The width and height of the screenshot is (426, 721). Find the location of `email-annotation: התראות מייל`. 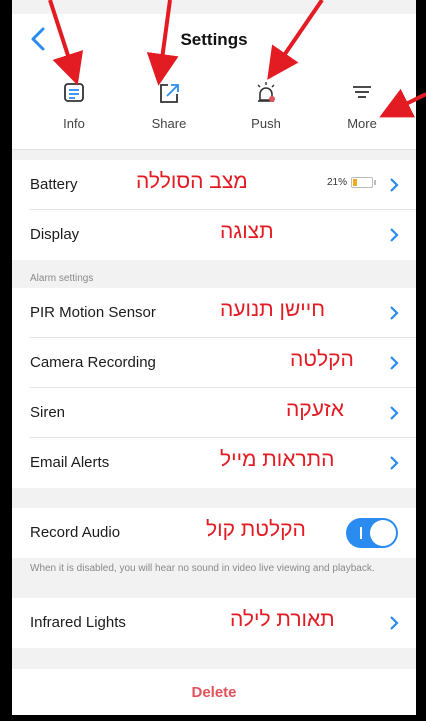

email-annotation: התראות מייל is located at coordinates (277, 459).